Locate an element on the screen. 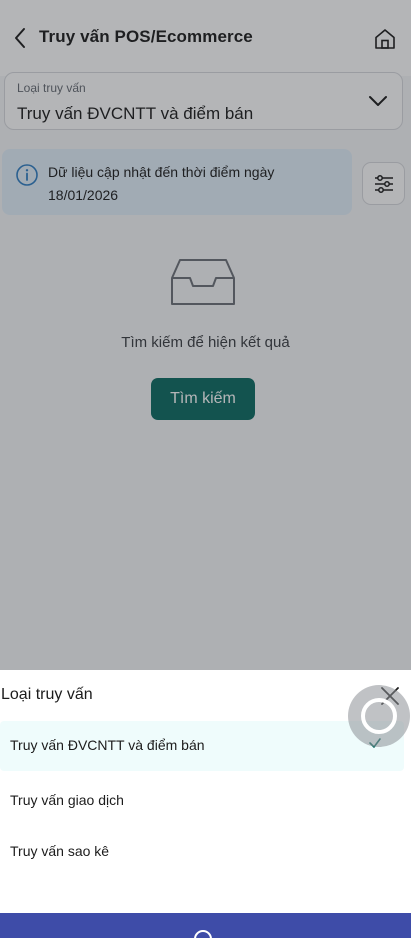 The height and width of the screenshot is (938, 411). sheet-title: Loại truy vấn is located at coordinates (47, 694).